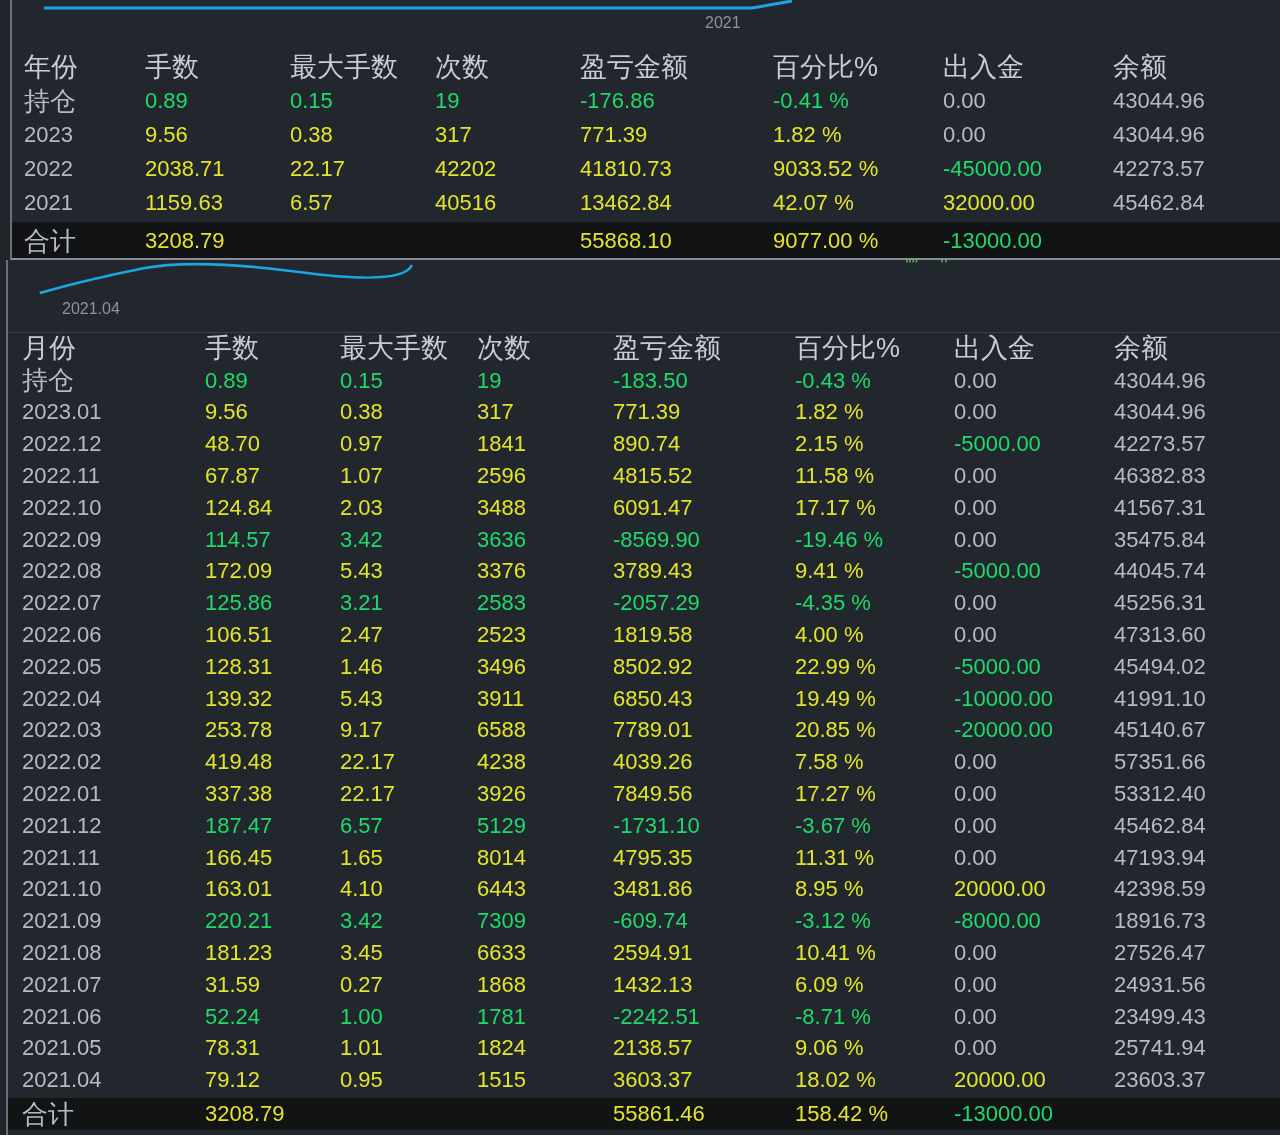 The image size is (1280, 1135). I want to click on table-cell: 6850.43, so click(653, 698).